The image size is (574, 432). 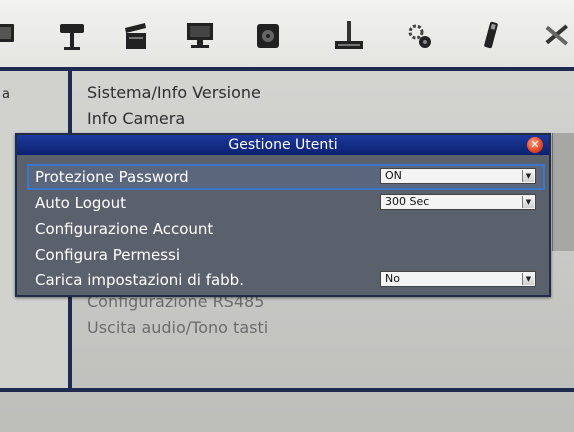 What do you see at coordinates (535, 145) in the screenshot?
I see `close-icon: ✕` at bounding box center [535, 145].